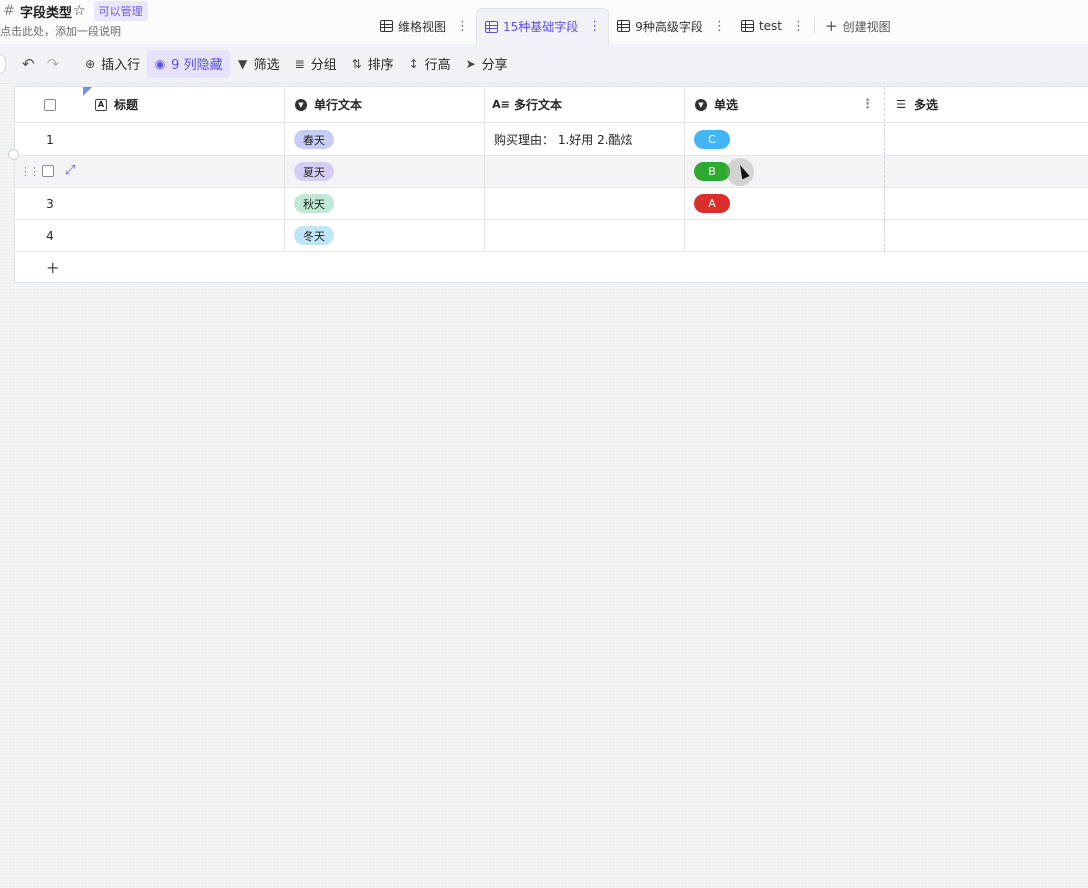  I want to click on insert-row-button: ⊕ 插入行, so click(112, 64).